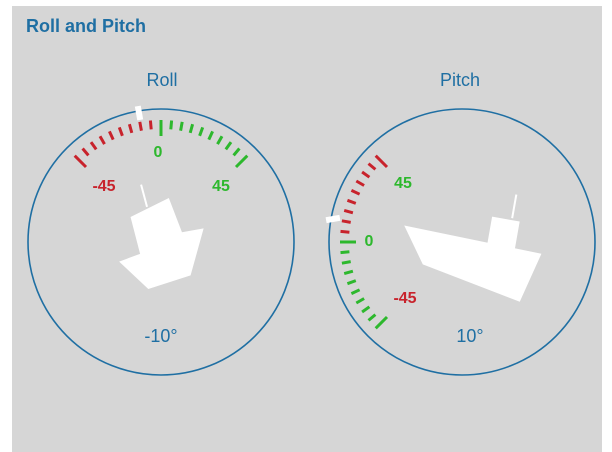 This screenshot has height=452, width=612. Describe the element at coordinates (221, 186) in the screenshot. I see `roll-label-pos: 45` at that location.